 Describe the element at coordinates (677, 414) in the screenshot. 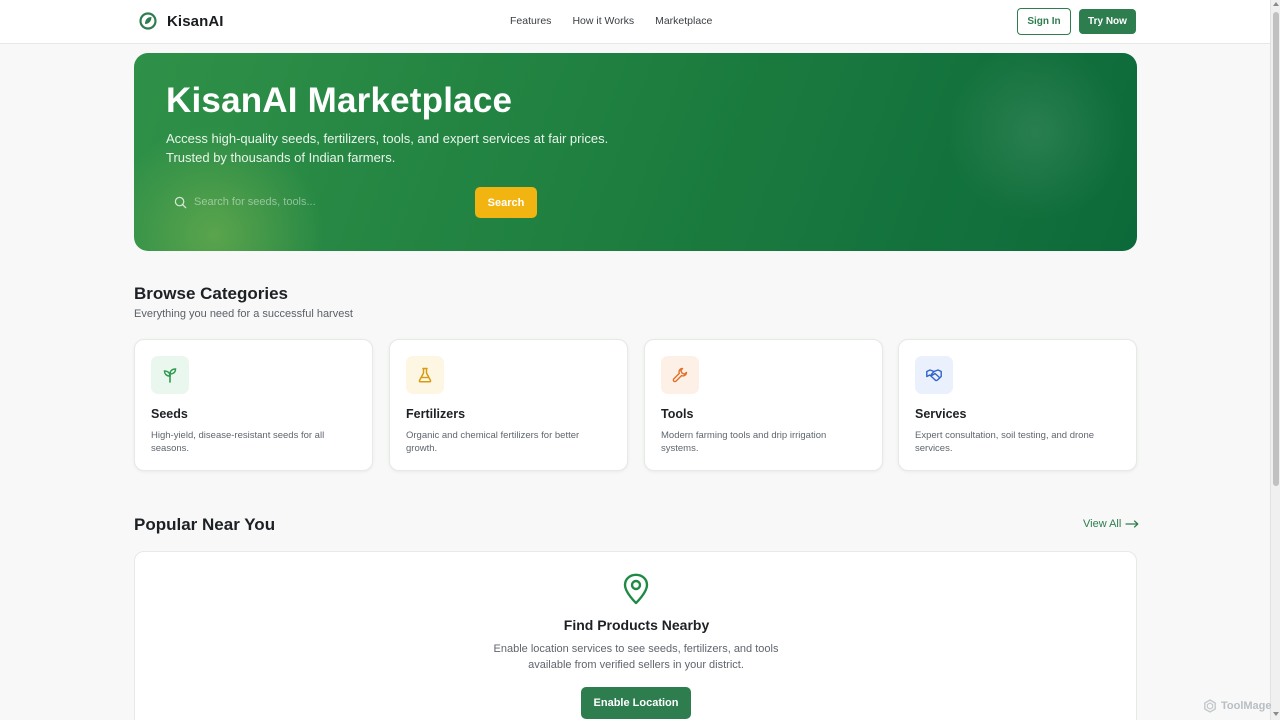

I see `tools-title: Tools` at that location.